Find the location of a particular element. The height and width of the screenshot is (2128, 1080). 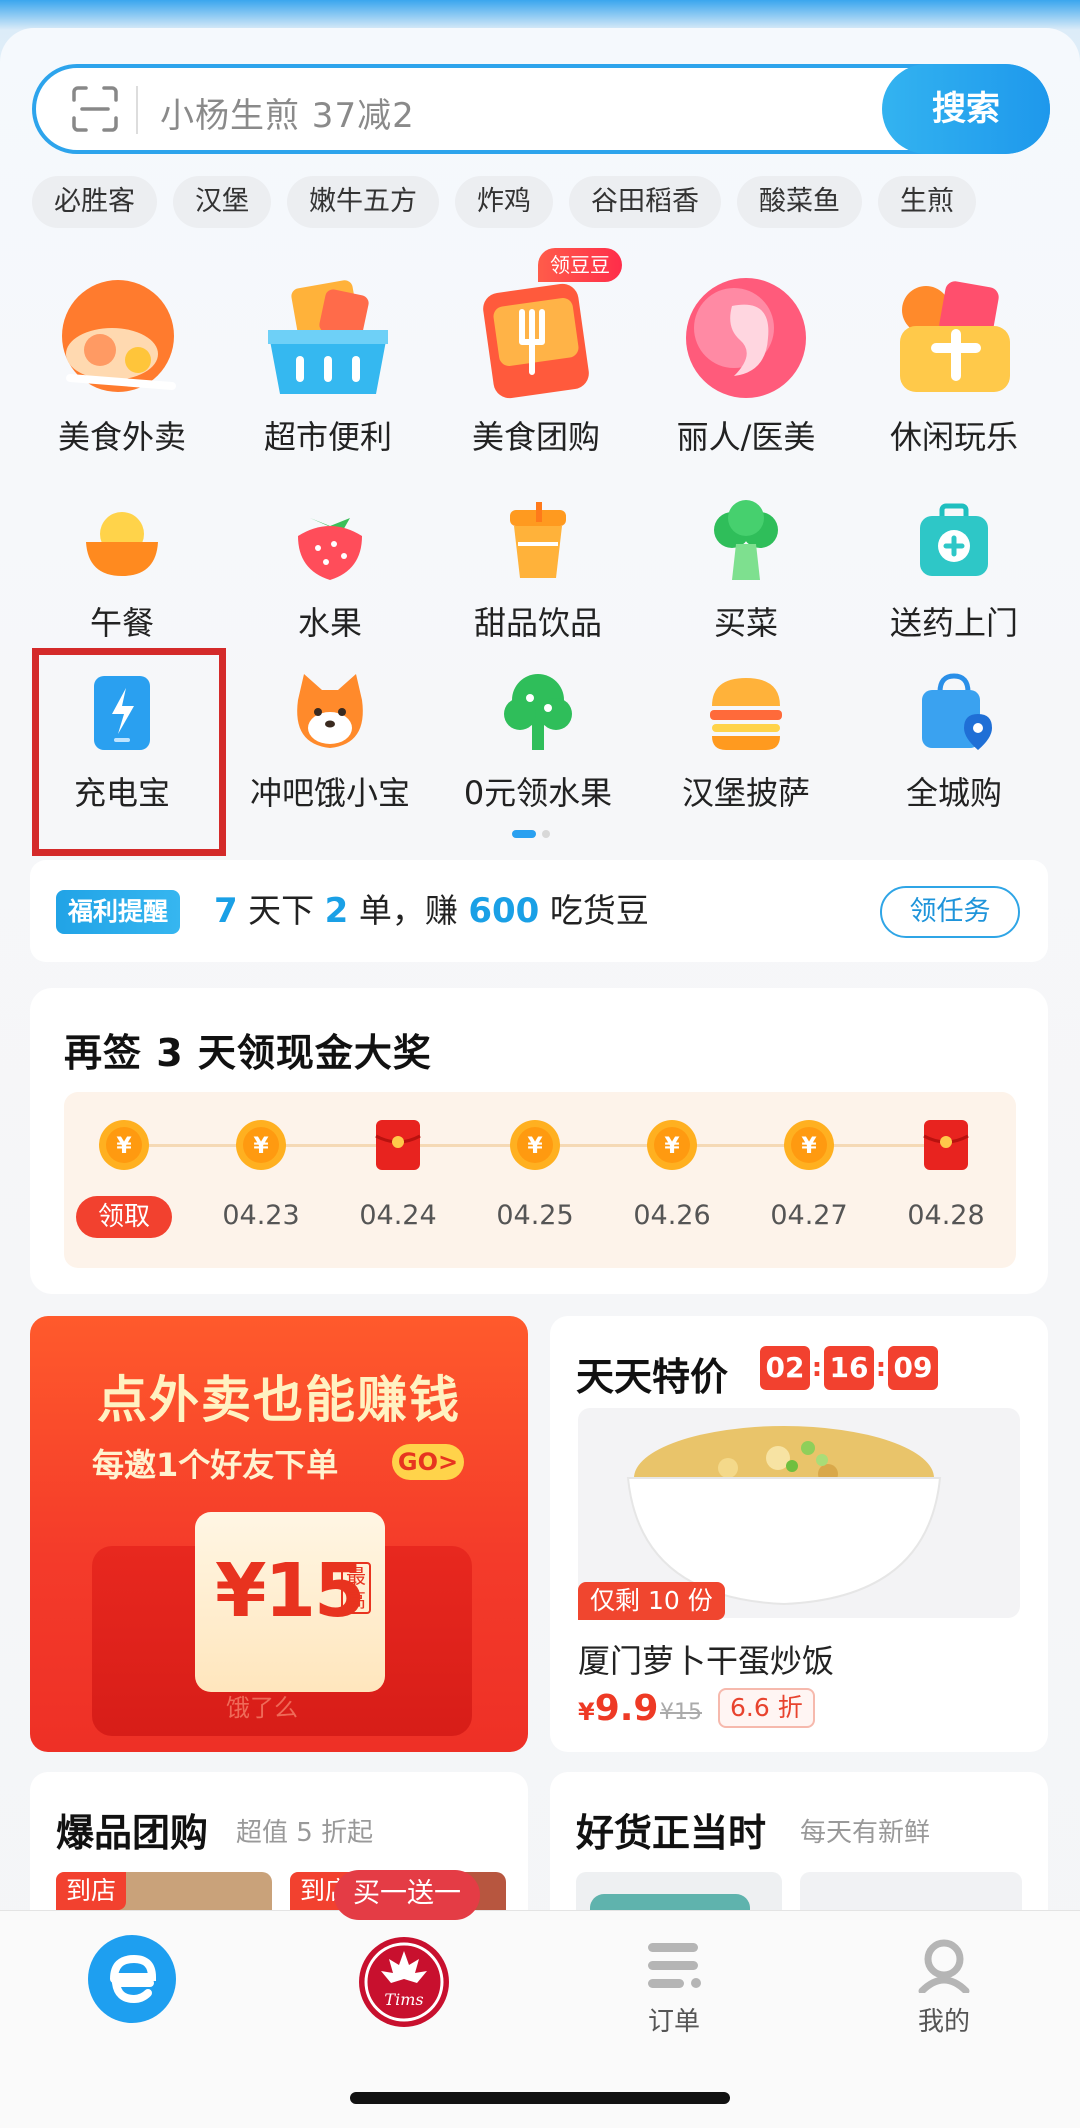

invite-promo-banner: 点外卖也能赚钱 每邀1个好友下单 GO> ¥15 最高 饿了么 is located at coordinates (279, 1534).